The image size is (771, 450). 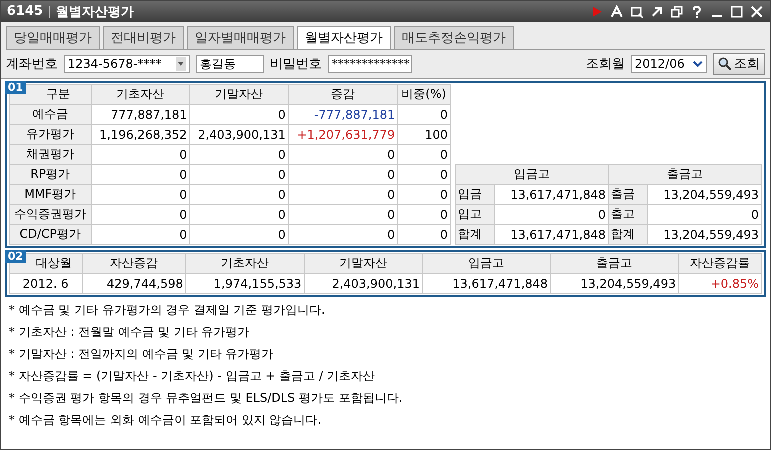 What do you see at coordinates (206, 398) in the screenshot?
I see `note-text: * 수익증권 평가 항목의 경우 뮤추얼펀드 및 ELS/DLS 평가도 포함됩니다.` at bounding box center [206, 398].